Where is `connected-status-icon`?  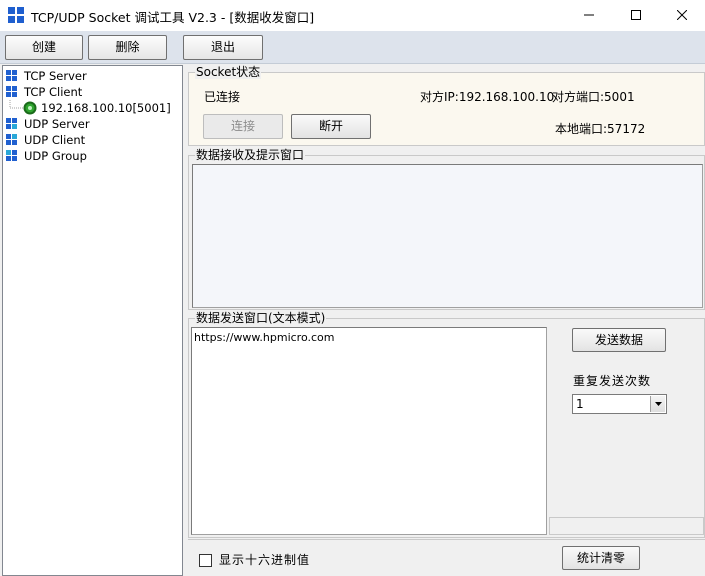 connected-status-icon is located at coordinates (30, 108).